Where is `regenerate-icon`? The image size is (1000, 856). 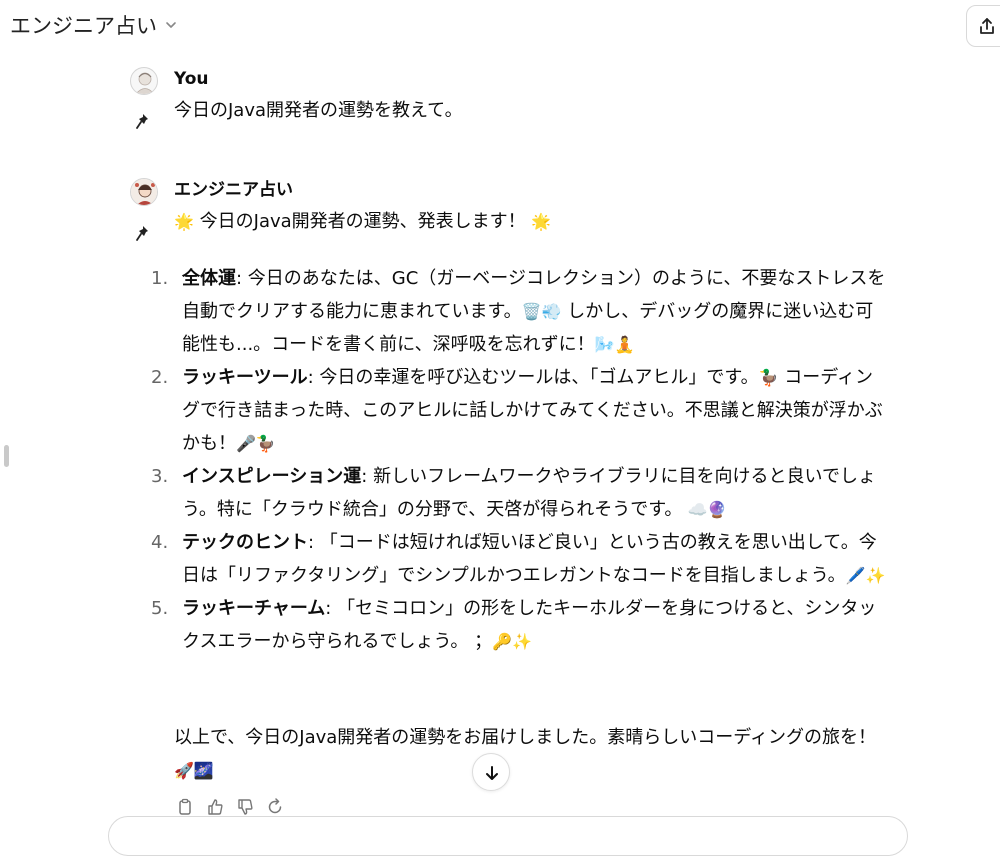
regenerate-icon is located at coordinates (275, 806).